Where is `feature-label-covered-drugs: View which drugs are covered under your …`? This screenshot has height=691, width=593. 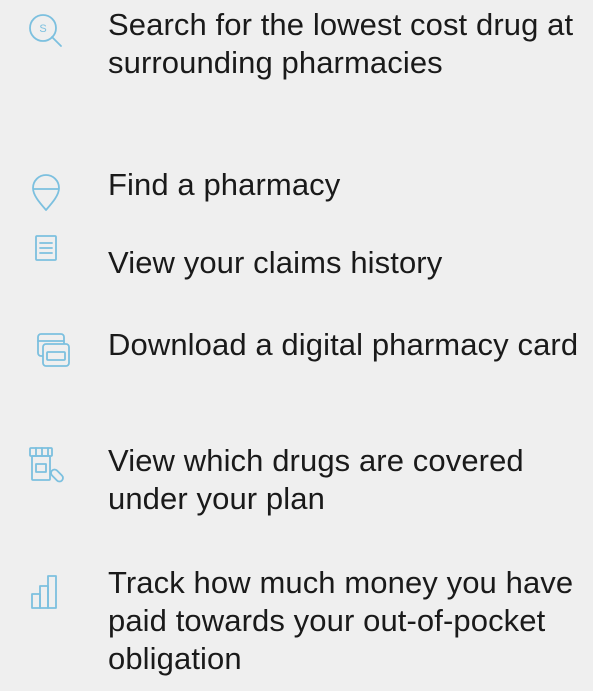 feature-label-covered-drugs: View which drugs are covered under your … is located at coordinates (316, 479).